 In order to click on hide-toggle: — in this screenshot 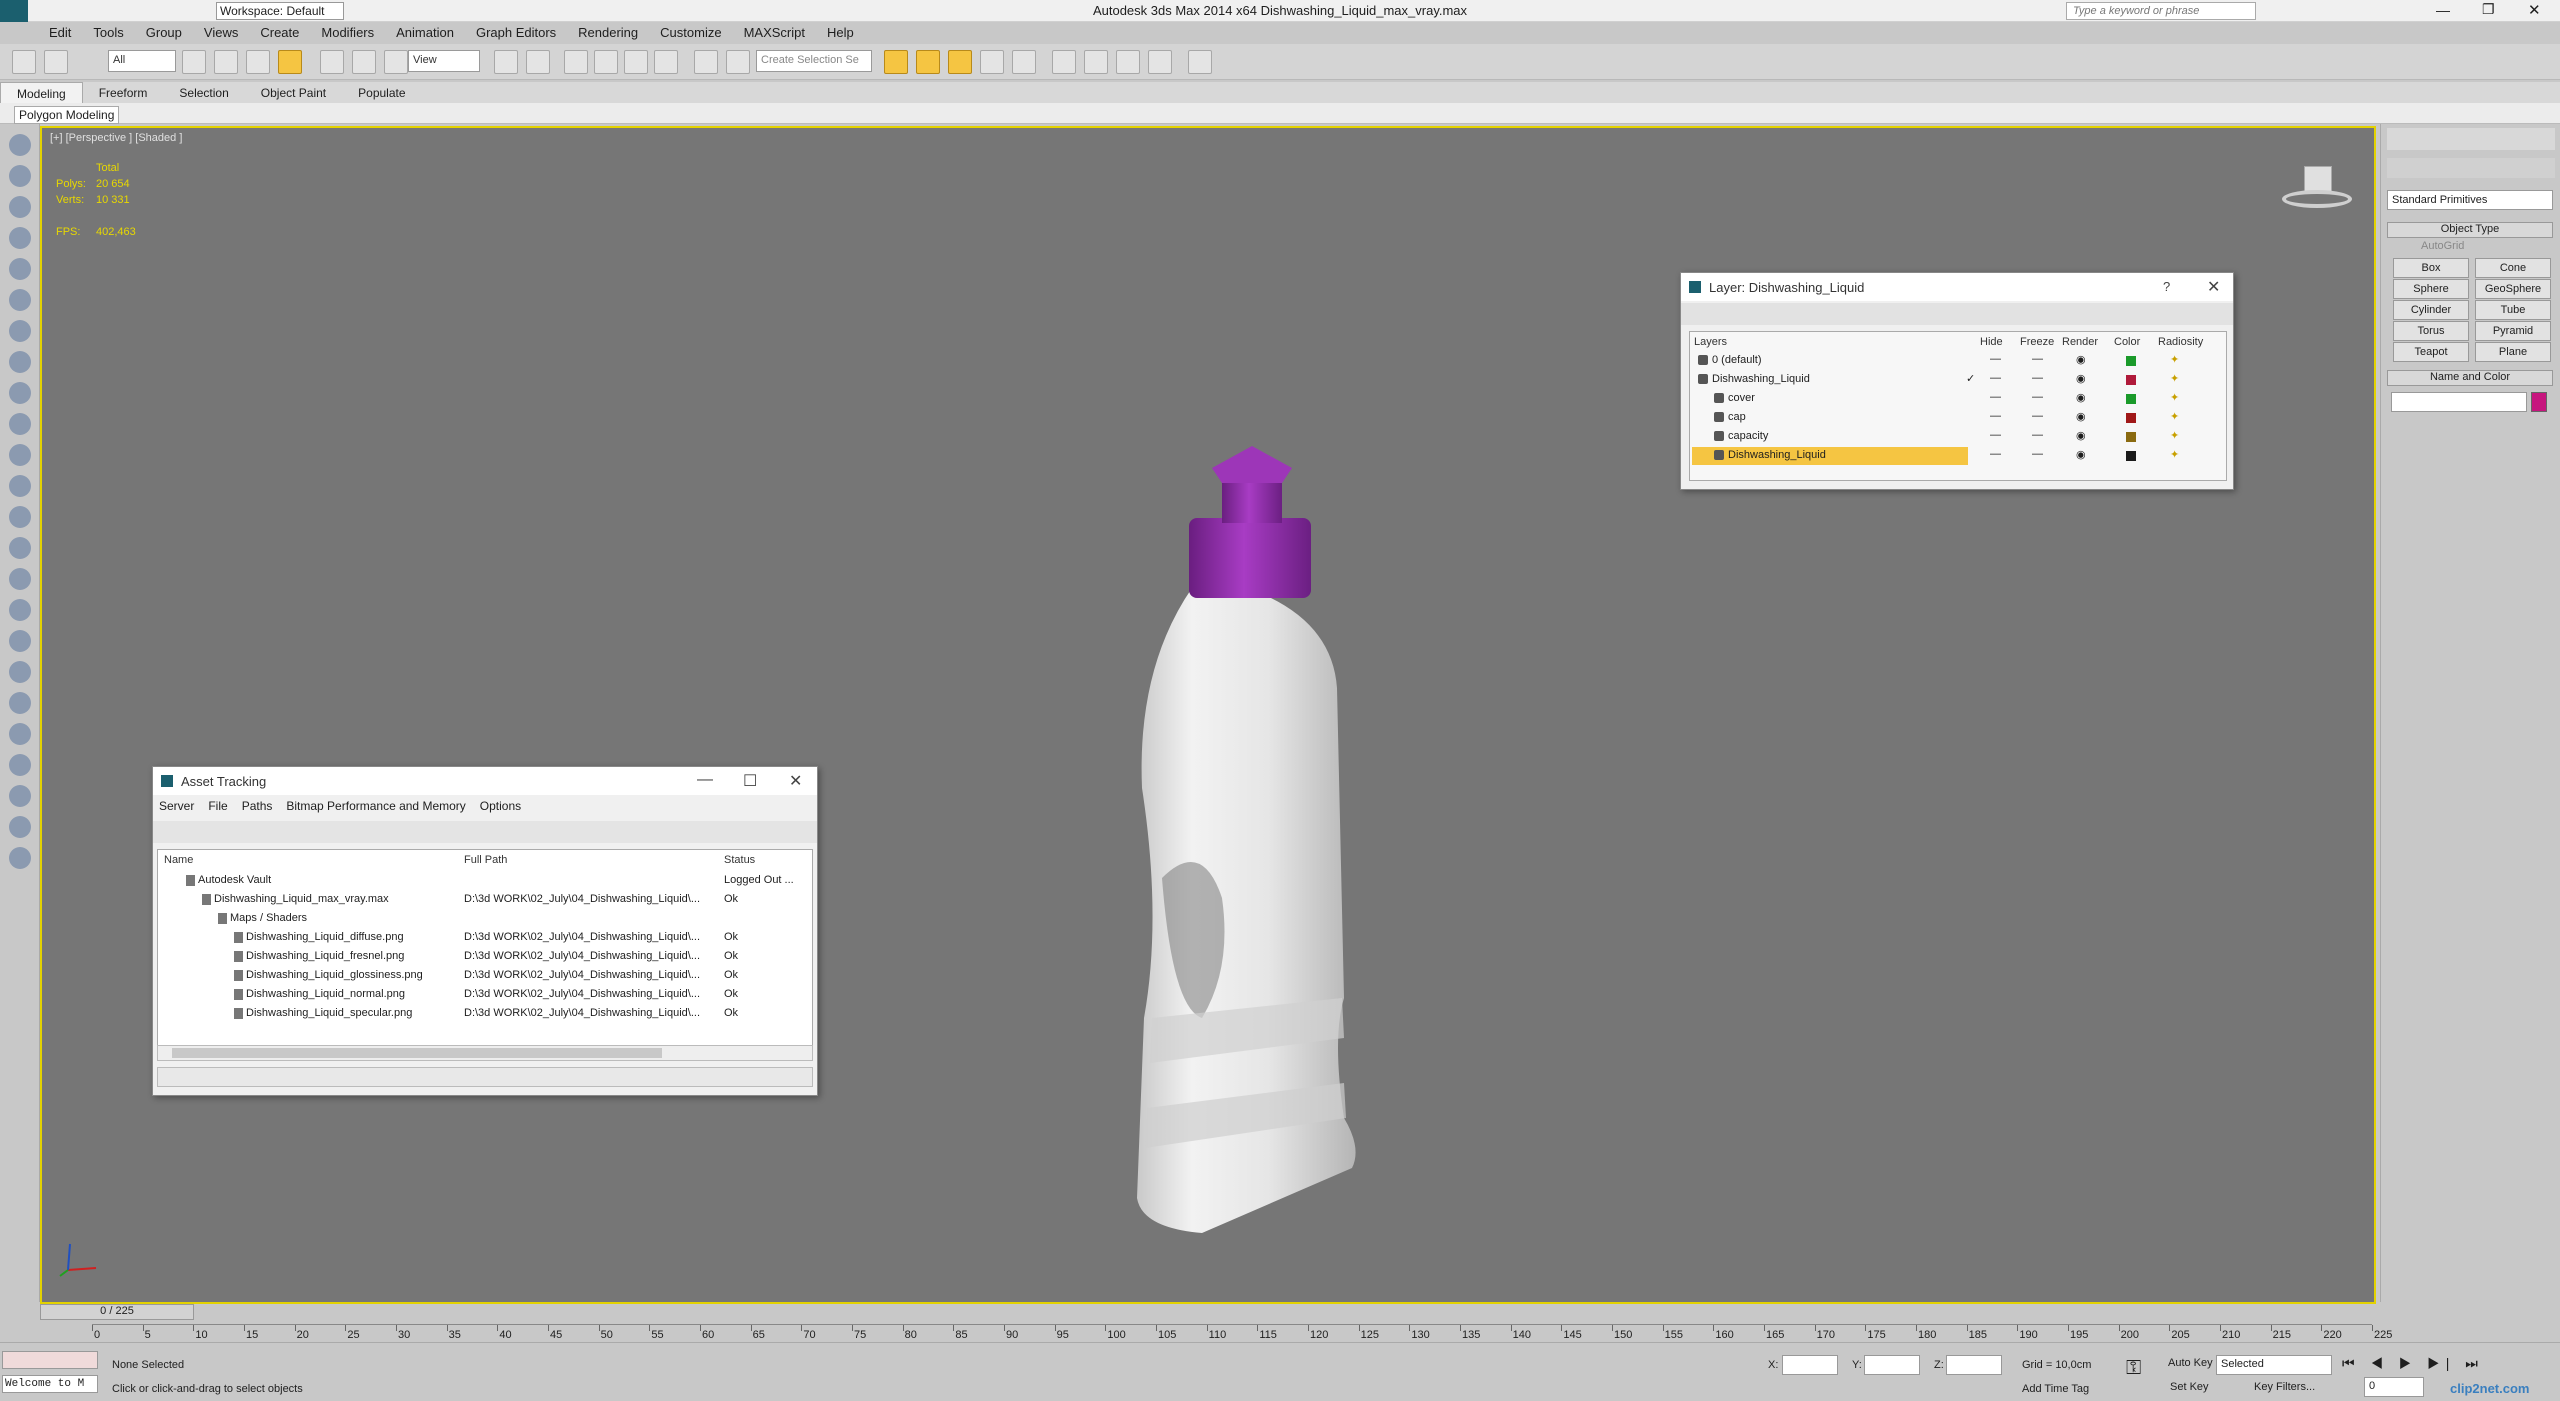, I will do `click(1995, 454)`.